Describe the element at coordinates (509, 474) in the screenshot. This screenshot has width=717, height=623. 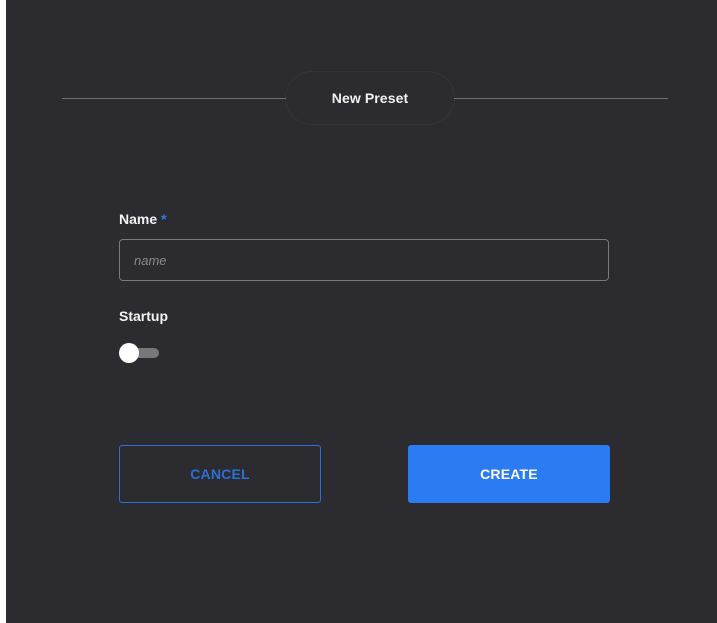
I see `create-button: CREATE` at that location.